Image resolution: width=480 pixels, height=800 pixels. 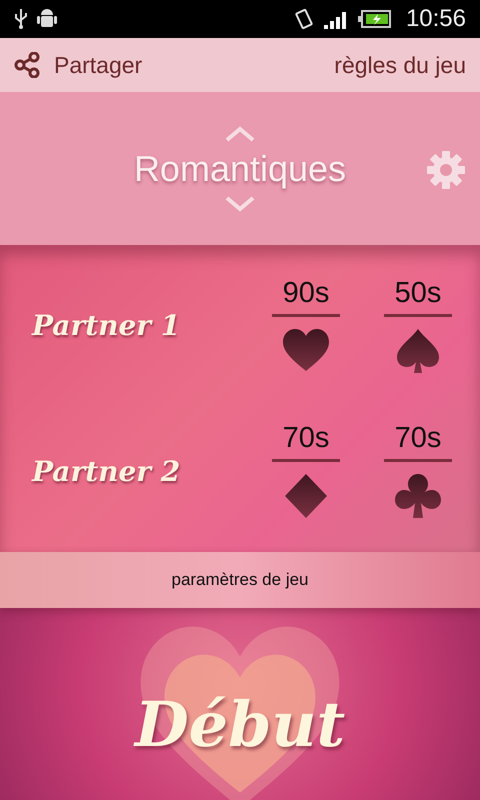 I want to click on game-settings-button: paramètres de jeu, so click(x=240, y=580).